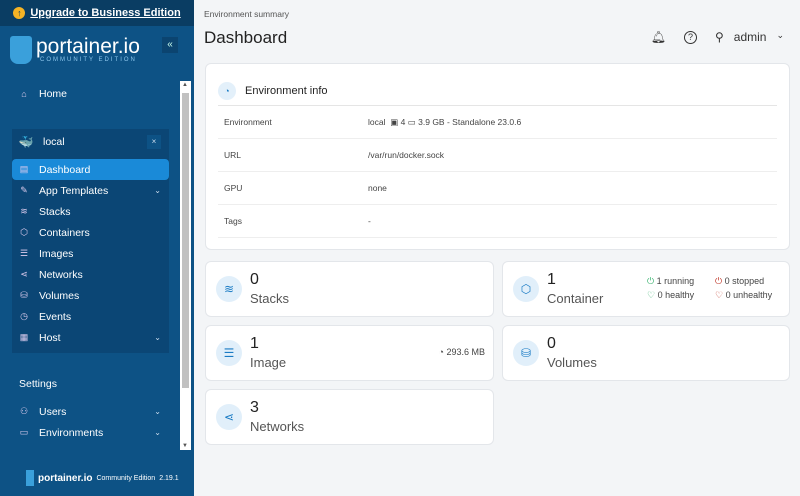 This screenshot has height=496, width=800. What do you see at coordinates (254, 407) in the screenshot?
I see `stat-count: 3` at bounding box center [254, 407].